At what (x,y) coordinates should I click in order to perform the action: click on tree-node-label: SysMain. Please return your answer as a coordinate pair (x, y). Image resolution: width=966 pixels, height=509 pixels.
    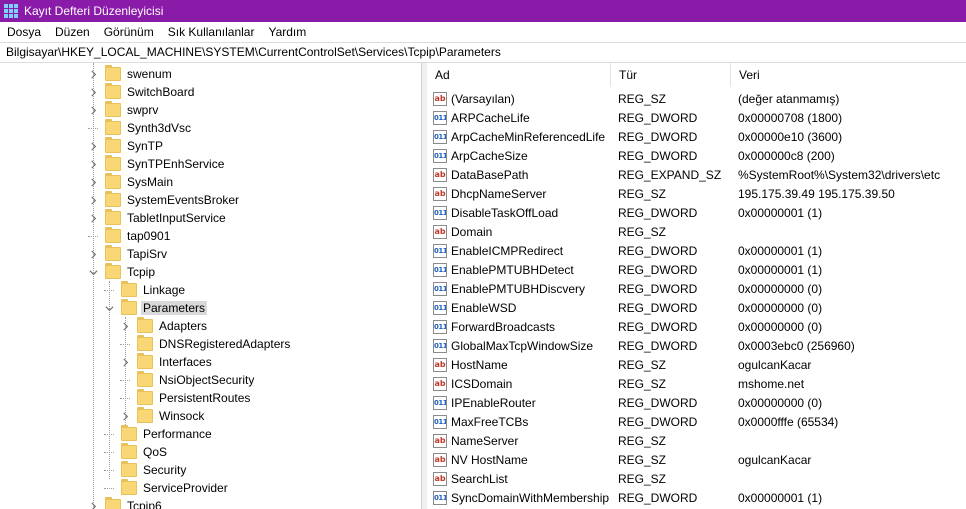
    Looking at the image, I should click on (150, 182).